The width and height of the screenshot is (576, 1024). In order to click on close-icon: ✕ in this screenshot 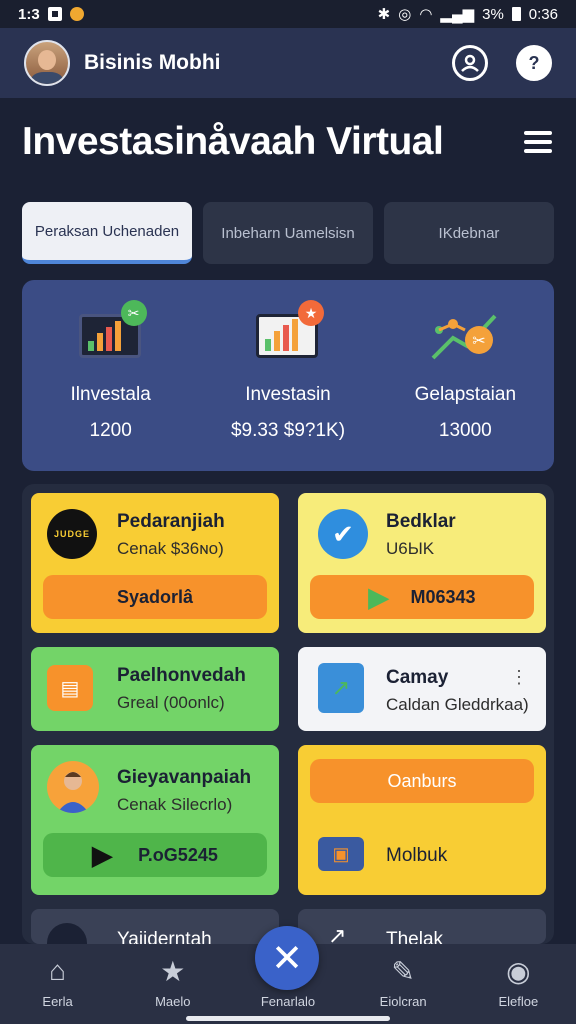, I will do `click(287, 958)`.